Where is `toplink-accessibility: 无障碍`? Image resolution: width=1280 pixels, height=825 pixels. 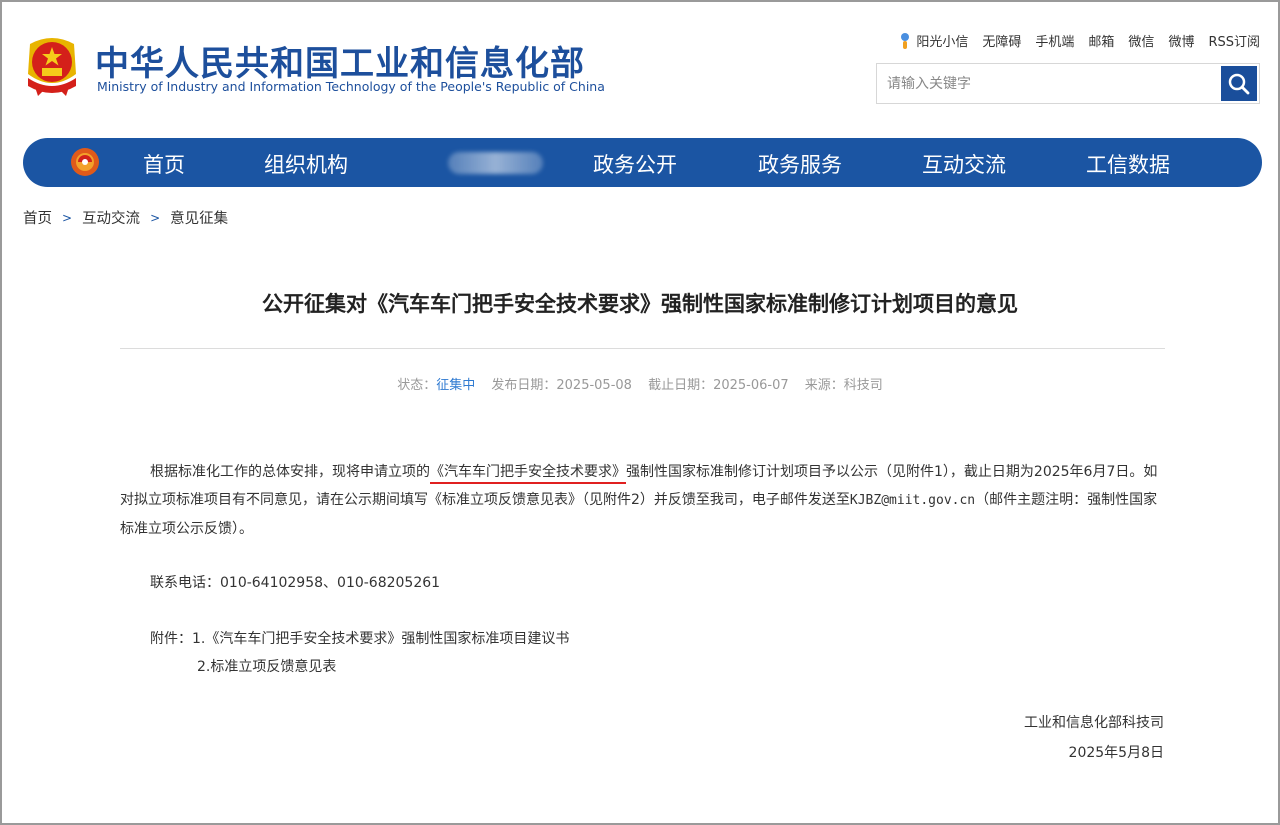
toplink-accessibility: 无障碍 is located at coordinates (1001, 40).